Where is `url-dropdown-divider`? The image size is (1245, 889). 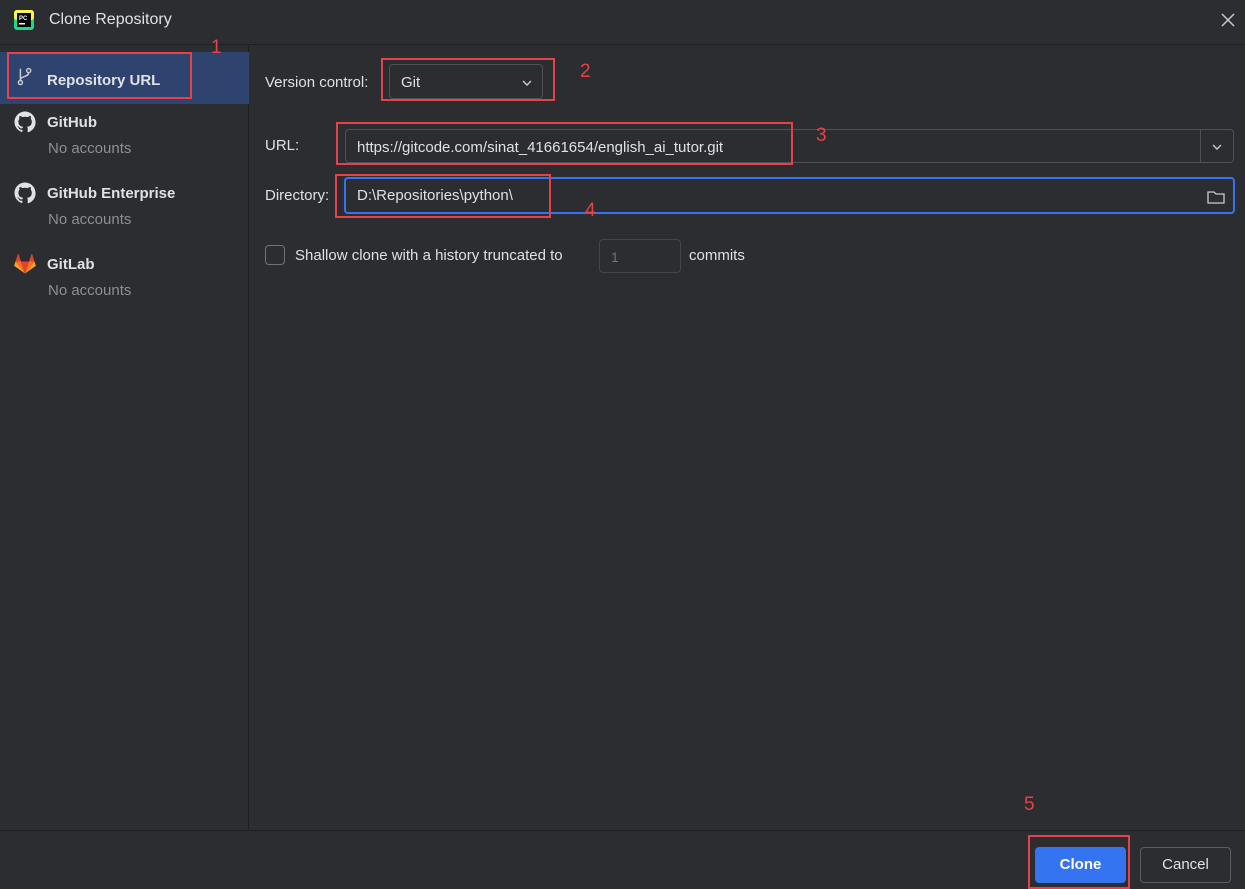 url-dropdown-divider is located at coordinates (1200, 146).